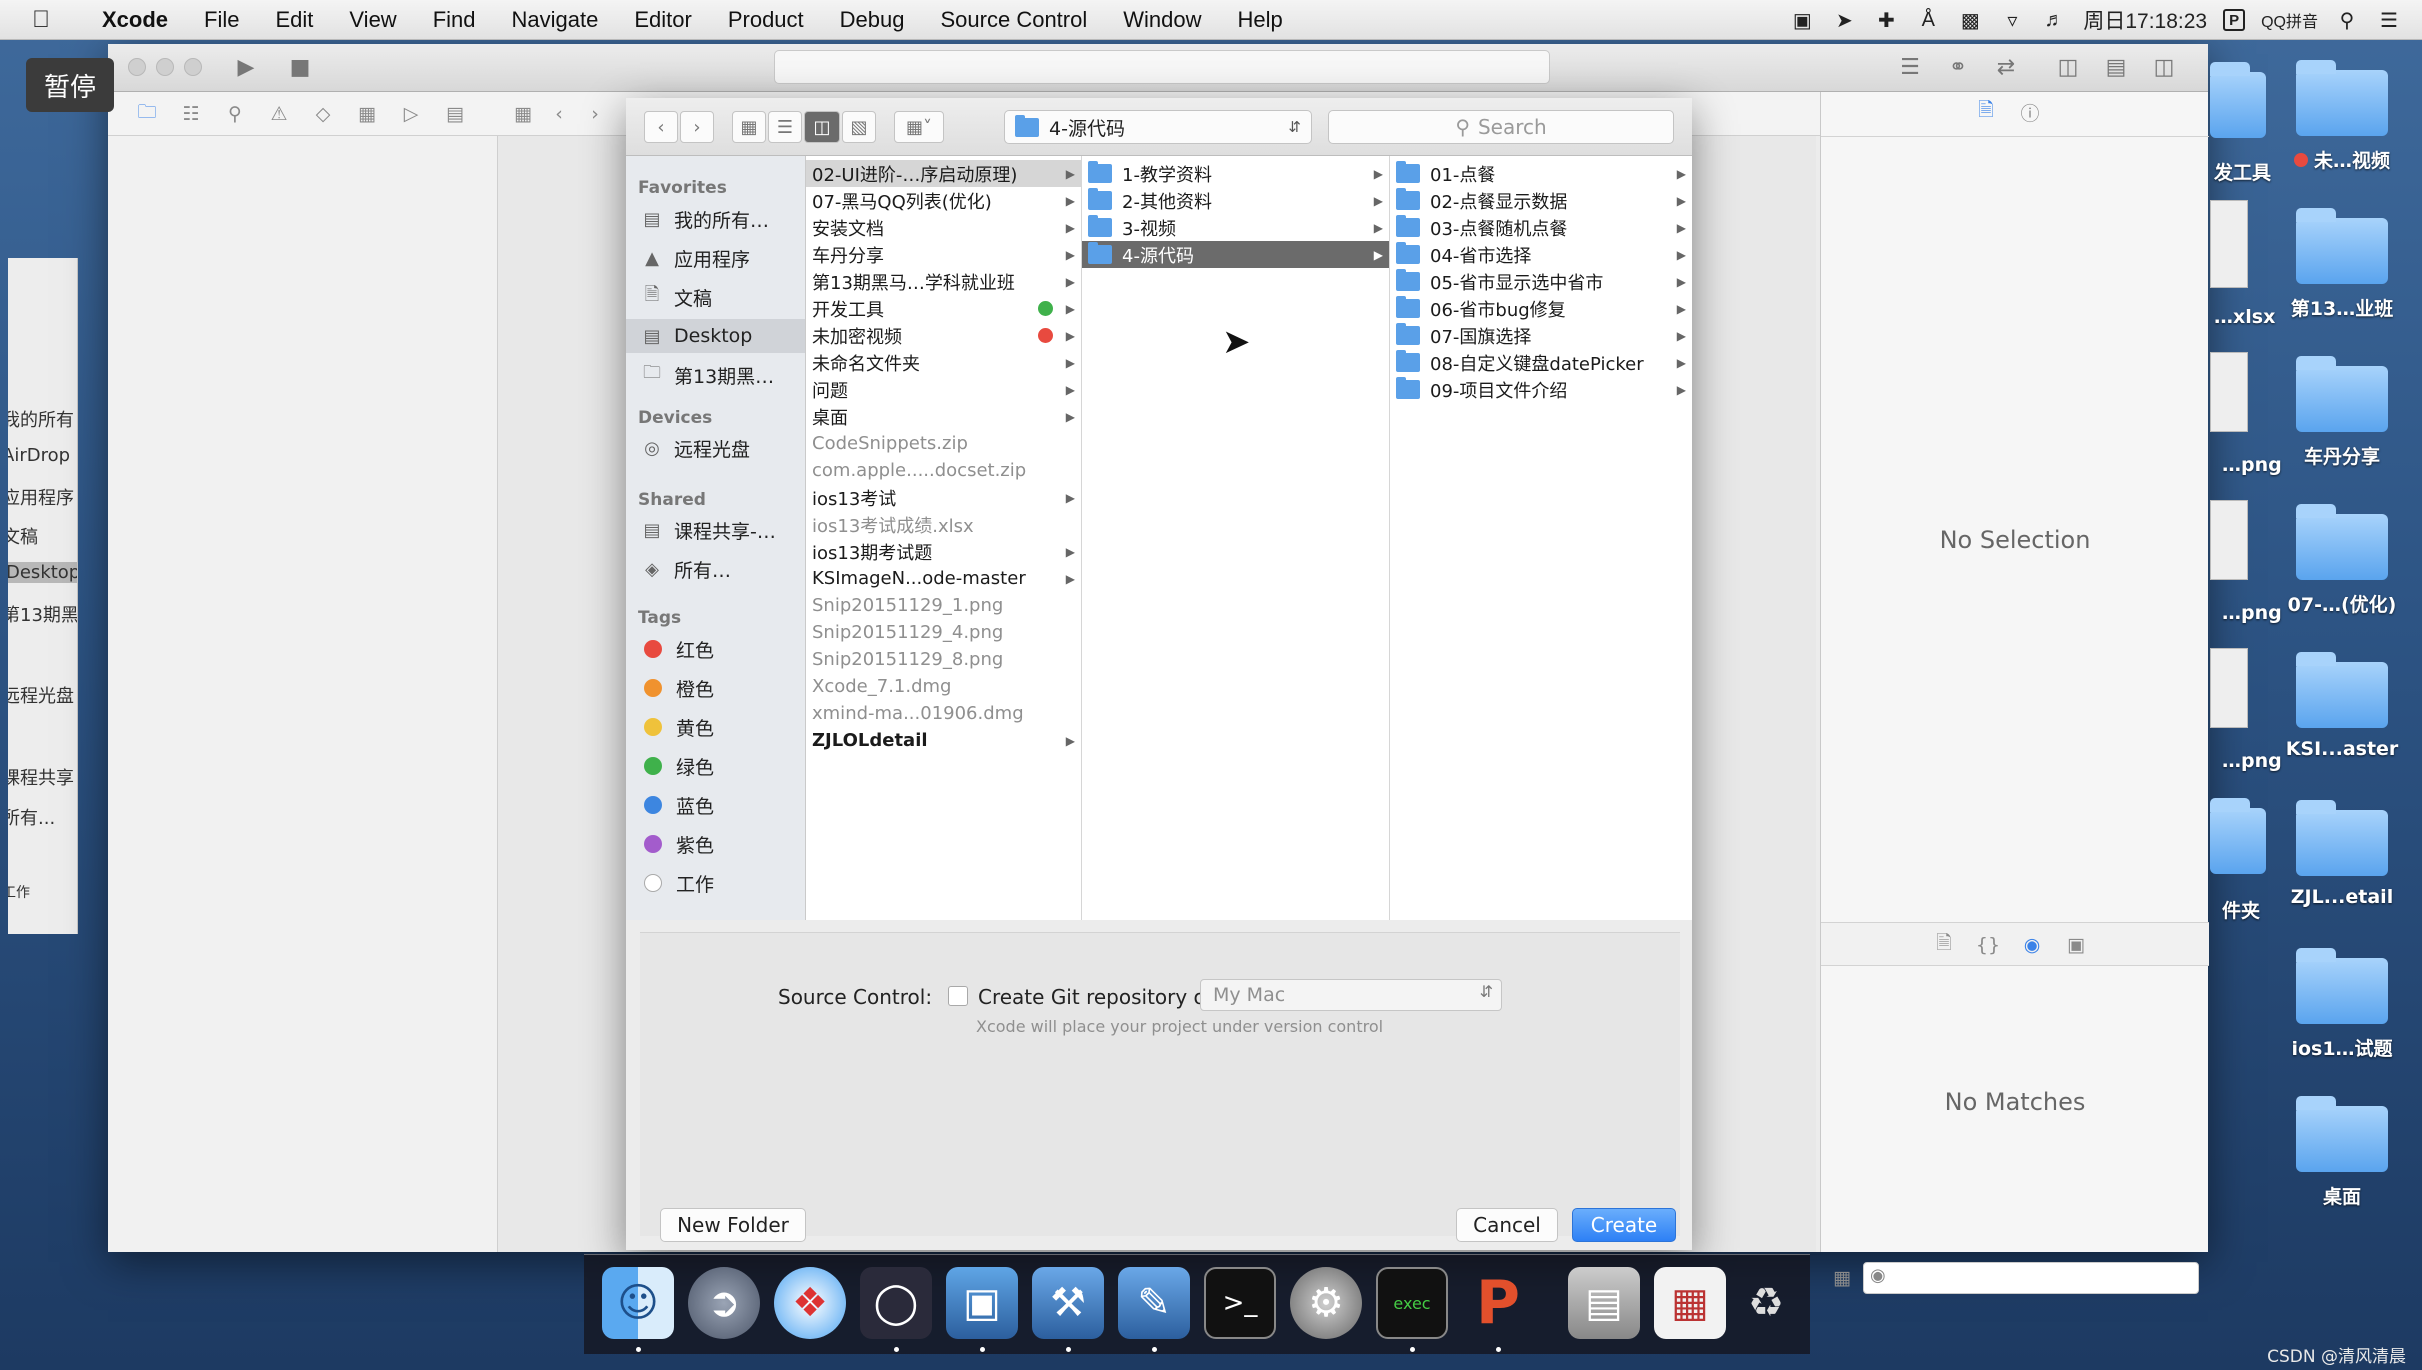 Image resolution: width=2422 pixels, height=1370 pixels. What do you see at coordinates (749, 127) in the screenshot?
I see `icon-view-button: ▦` at bounding box center [749, 127].